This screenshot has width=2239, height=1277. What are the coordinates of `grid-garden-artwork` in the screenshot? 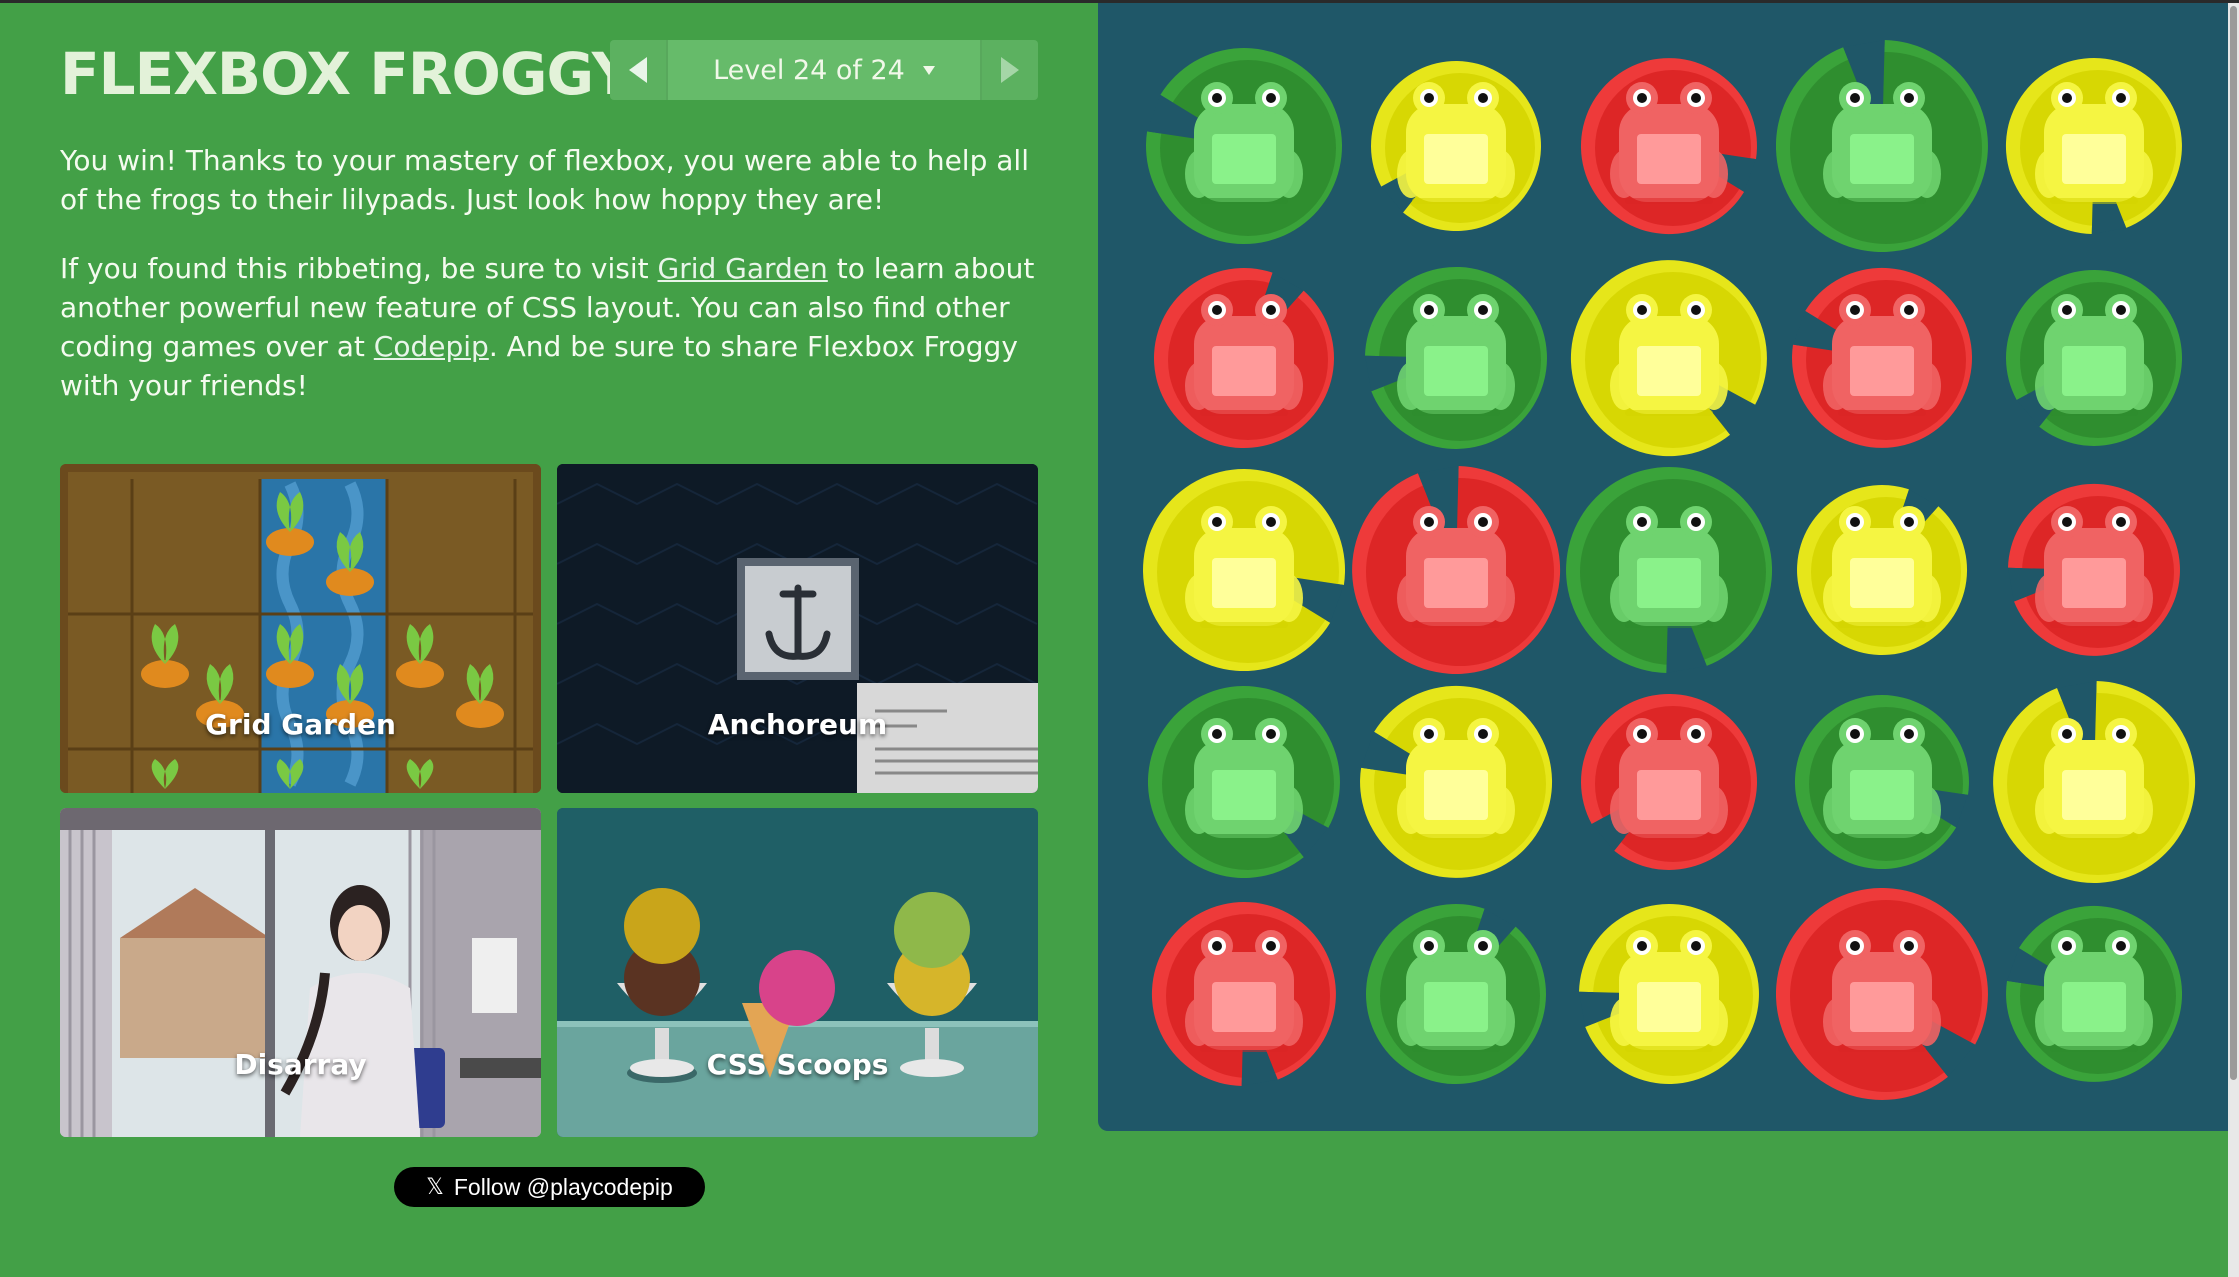 It's located at (300, 628).